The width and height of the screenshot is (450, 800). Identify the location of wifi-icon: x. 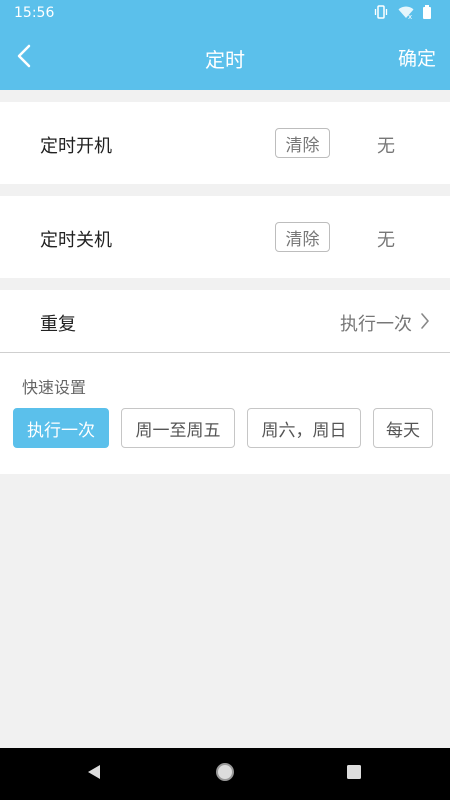
(406, 13).